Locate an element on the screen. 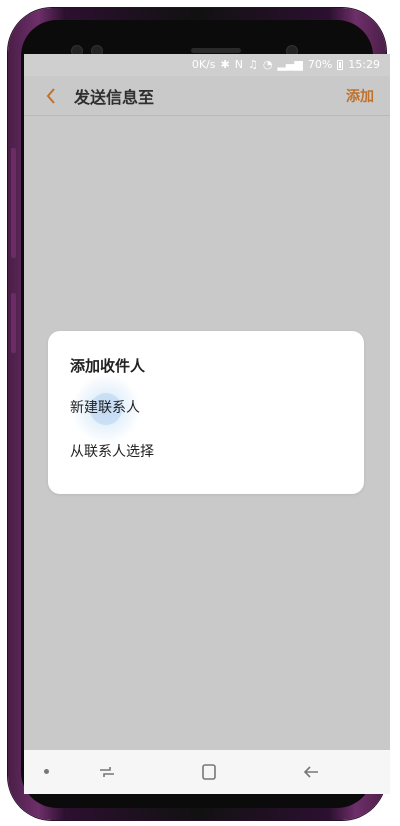 This screenshot has height=826, width=400. nfc-icon: N is located at coordinates (238, 64).